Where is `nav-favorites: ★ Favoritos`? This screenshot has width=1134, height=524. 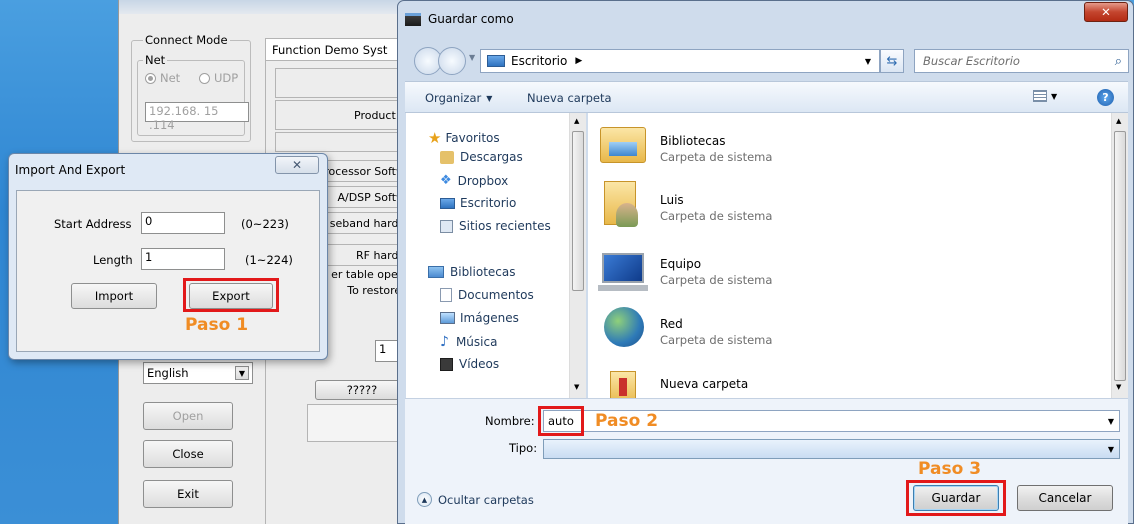 nav-favorites: ★ Favoritos is located at coordinates (464, 138).